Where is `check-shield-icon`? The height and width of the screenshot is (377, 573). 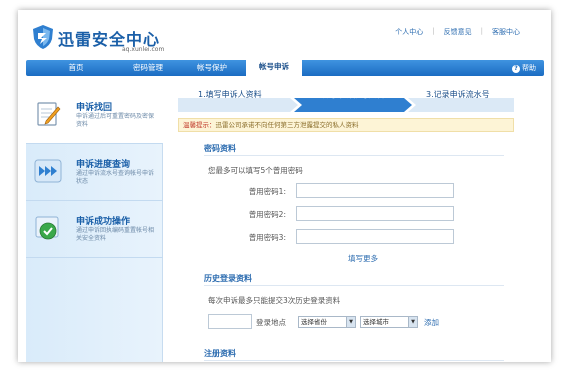 check-shield-icon is located at coordinates (47, 228).